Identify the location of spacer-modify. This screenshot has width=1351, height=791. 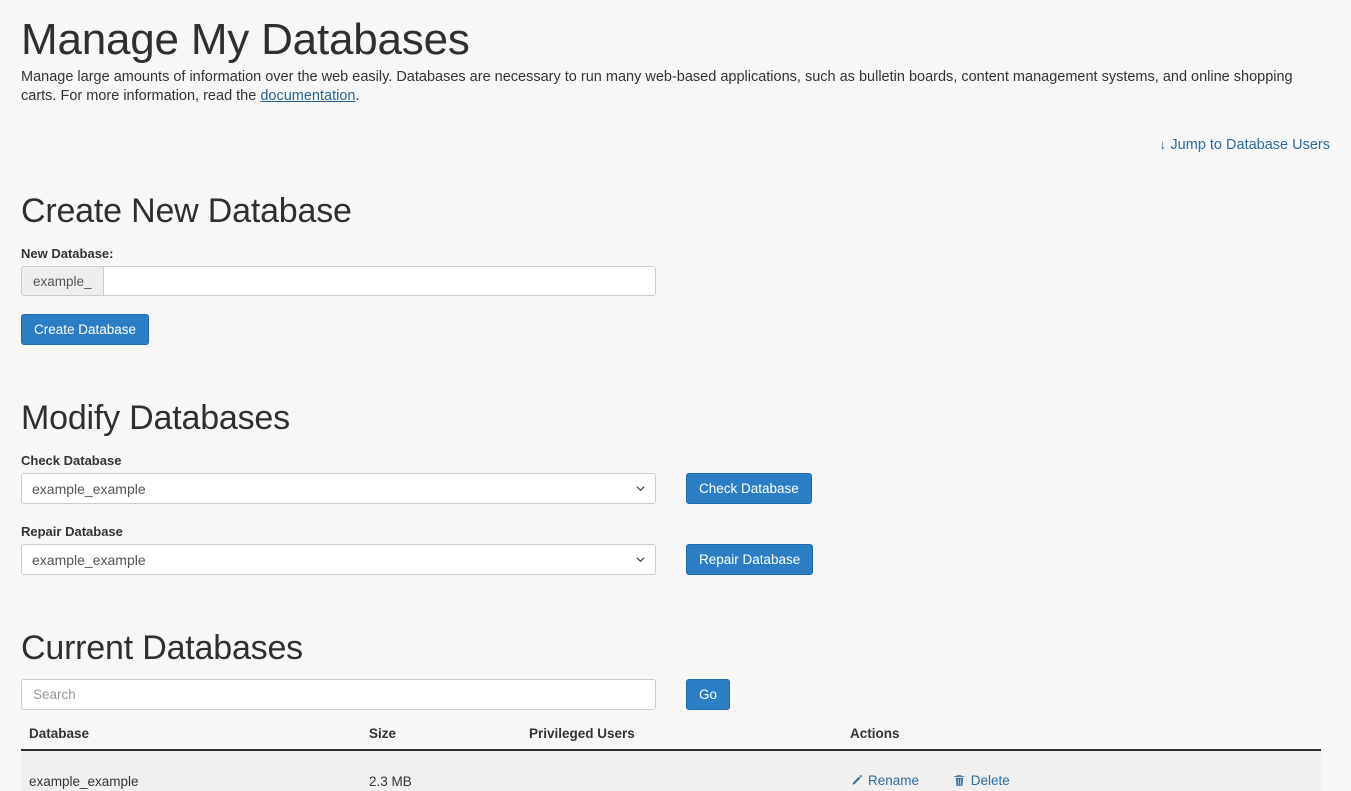
(675, 371).